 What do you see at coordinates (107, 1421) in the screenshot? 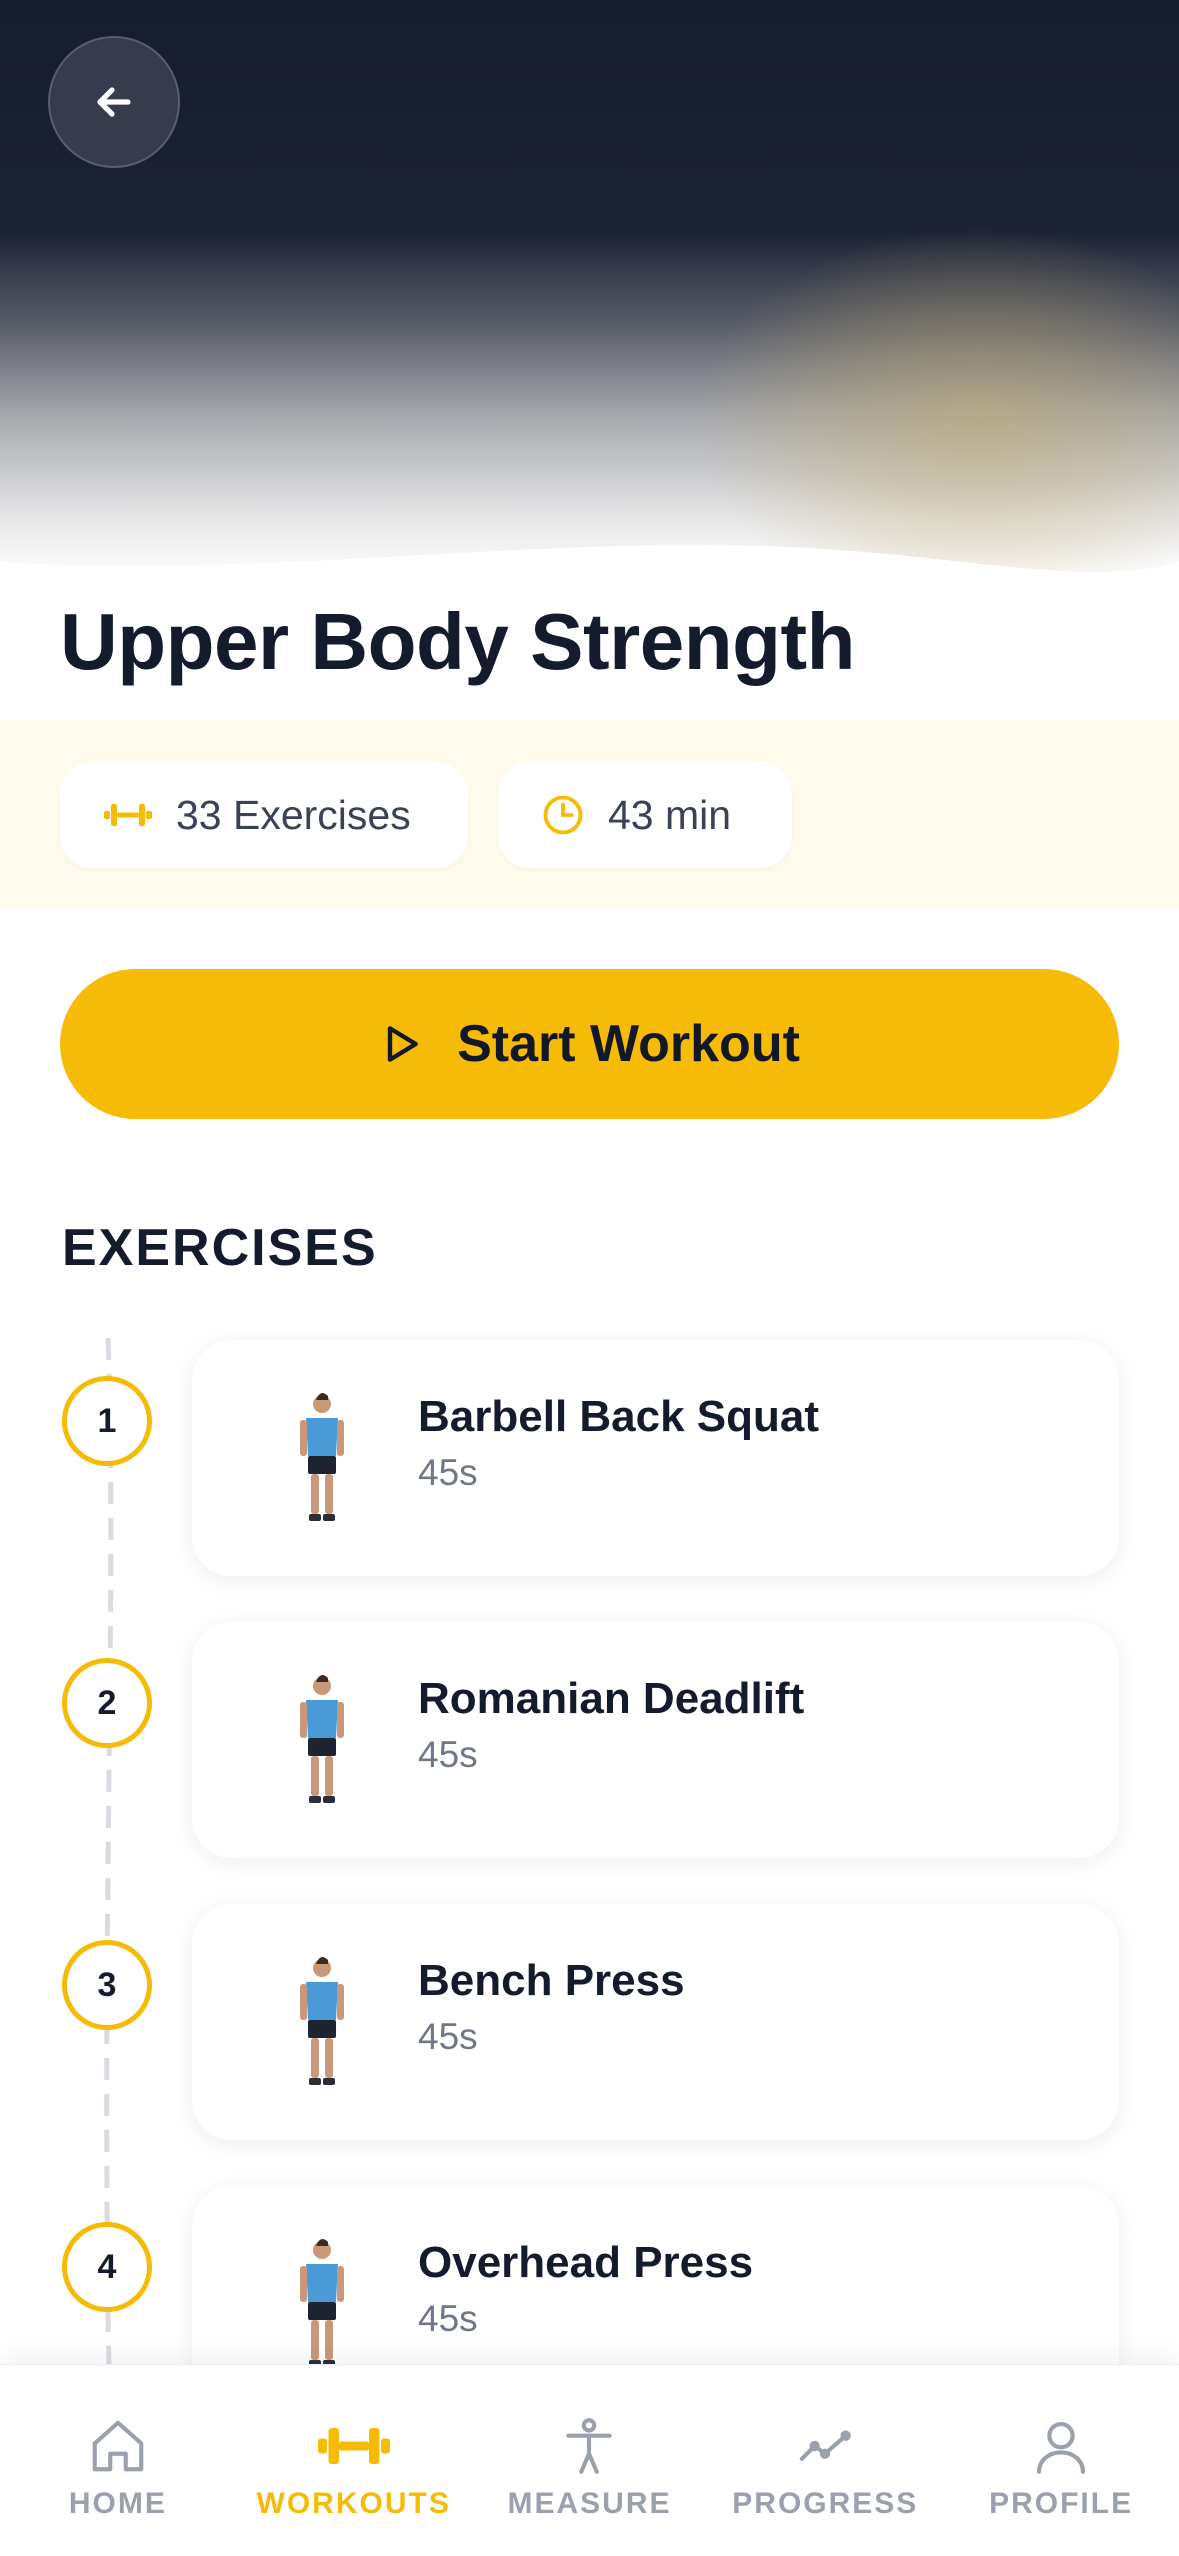
I see `exercise-number-badge: 1` at bounding box center [107, 1421].